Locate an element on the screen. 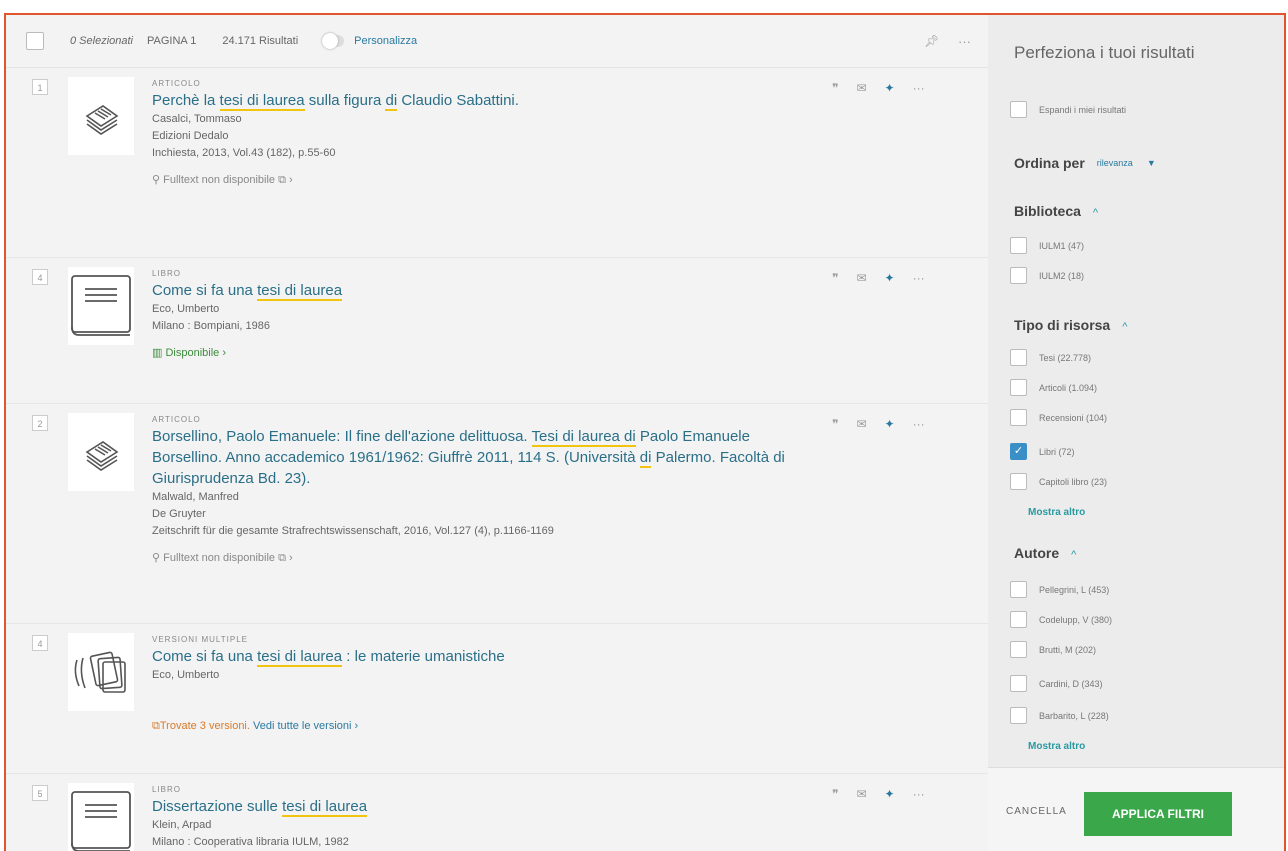 This screenshot has width=1288, height=851. expand-checkbox is located at coordinates (1018, 109).